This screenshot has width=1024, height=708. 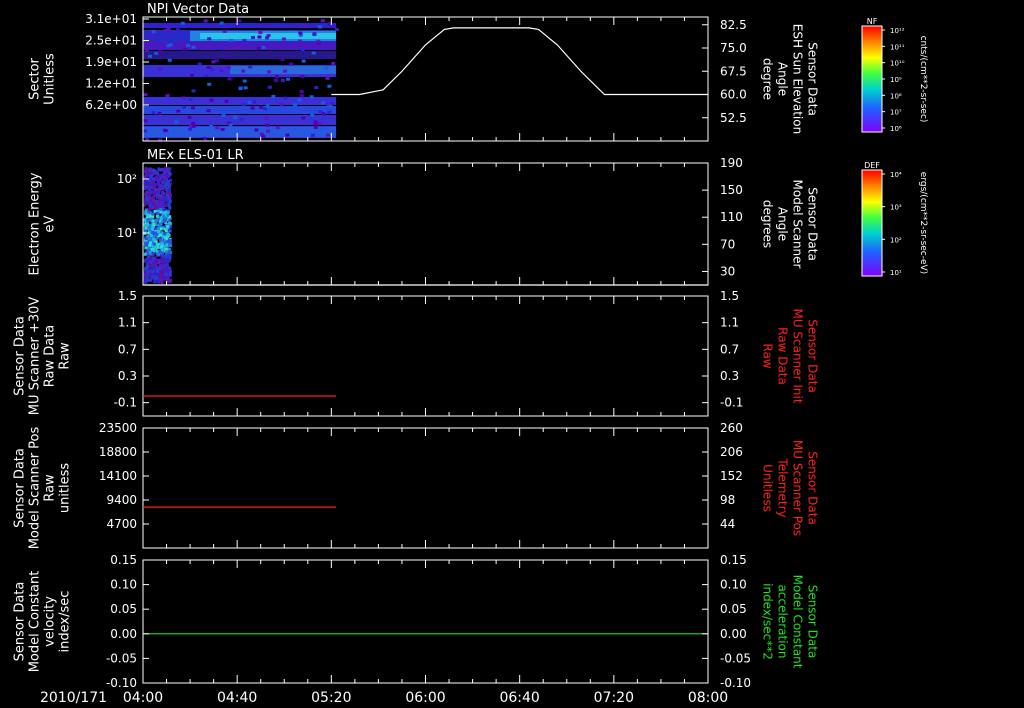 What do you see at coordinates (896, 273) in the screenshot?
I see `colorbar-tick-label: 10¹` at bounding box center [896, 273].